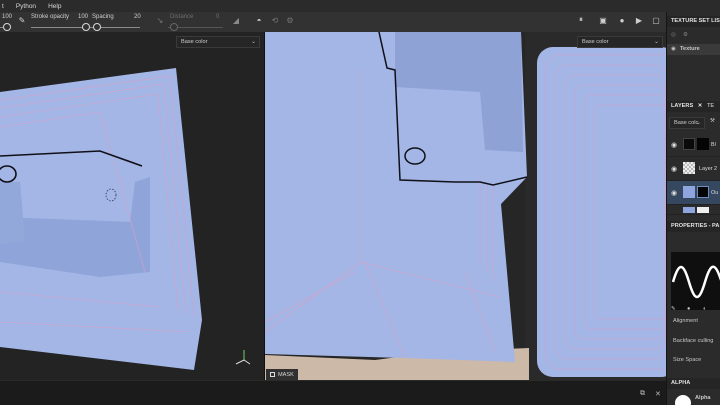 This screenshot has height=405, width=720. What do you see at coordinates (174, 27) in the screenshot?
I see `distance-slider-knob` at bounding box center [174, 27].